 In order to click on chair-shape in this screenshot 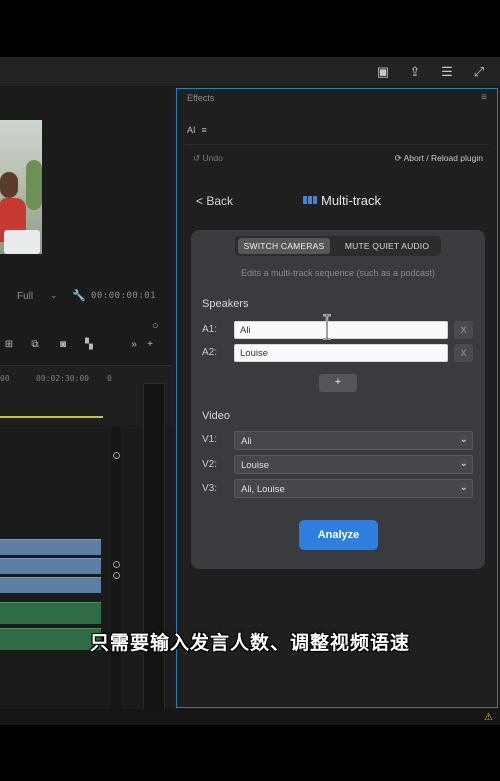, I will do `click(22, 242)`.